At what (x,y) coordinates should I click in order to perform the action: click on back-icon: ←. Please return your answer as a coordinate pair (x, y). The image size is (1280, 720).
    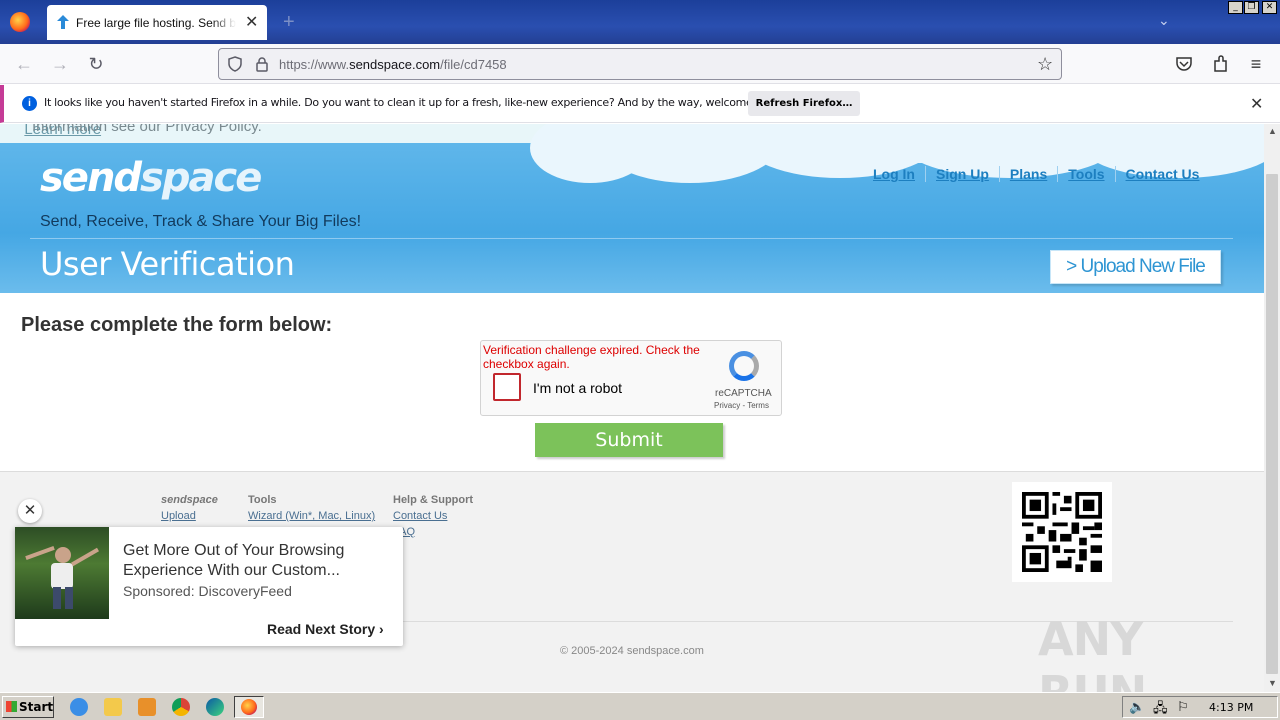
    Looking at the image, I should click on (24, 64).